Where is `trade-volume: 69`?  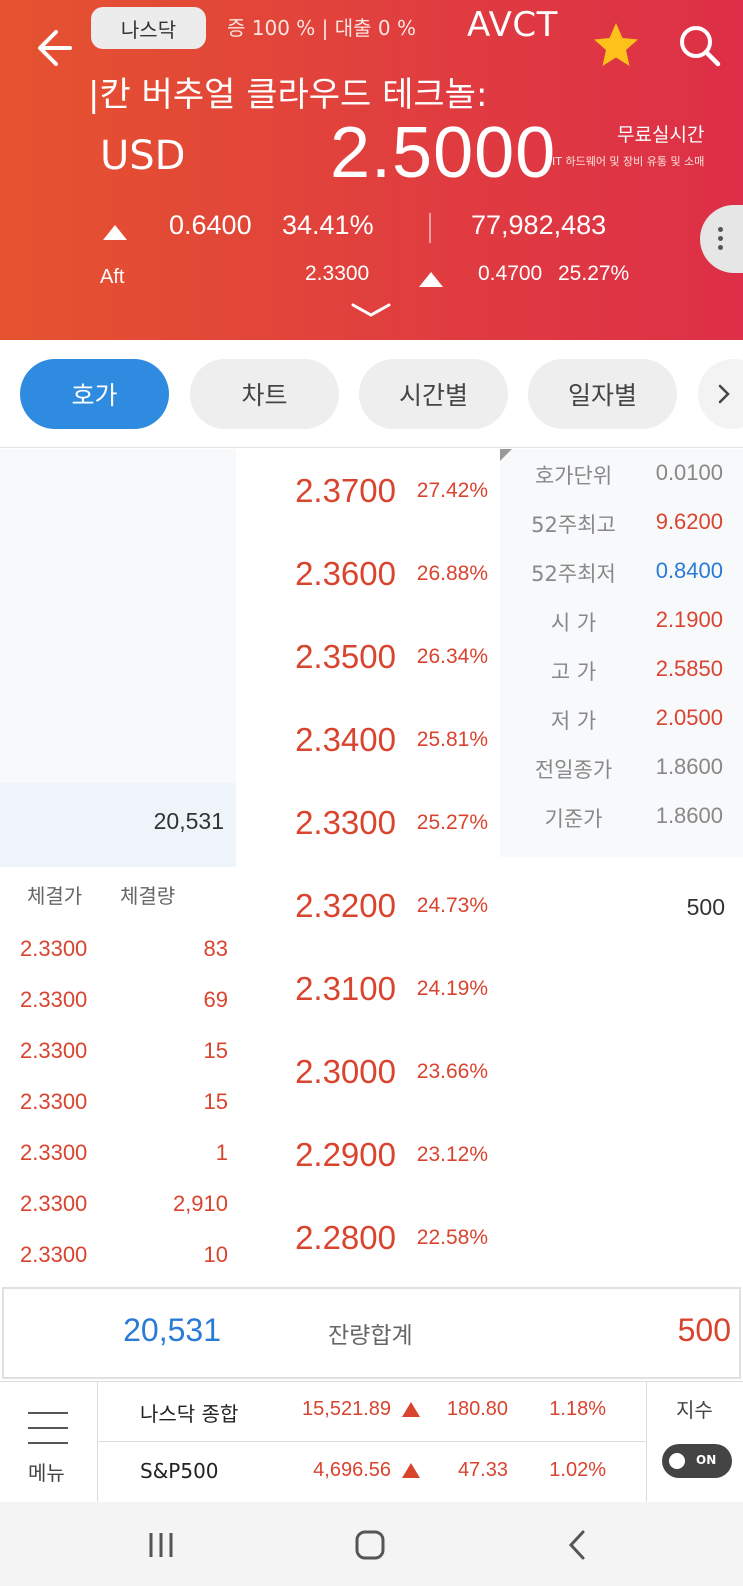
trade-volume: 69 is located at coordinates (215, 999).